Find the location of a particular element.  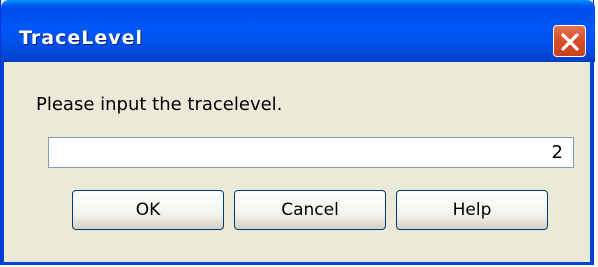

close-button is located at coordinates (569, 41).